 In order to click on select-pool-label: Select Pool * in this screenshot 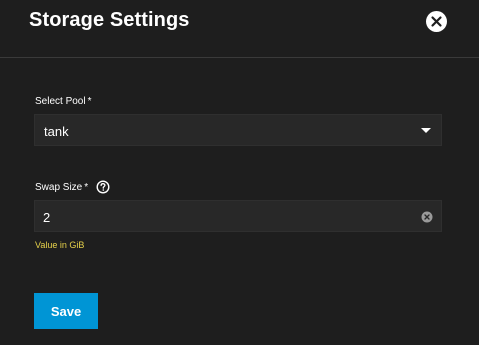, I will do `click(63, 101)`.